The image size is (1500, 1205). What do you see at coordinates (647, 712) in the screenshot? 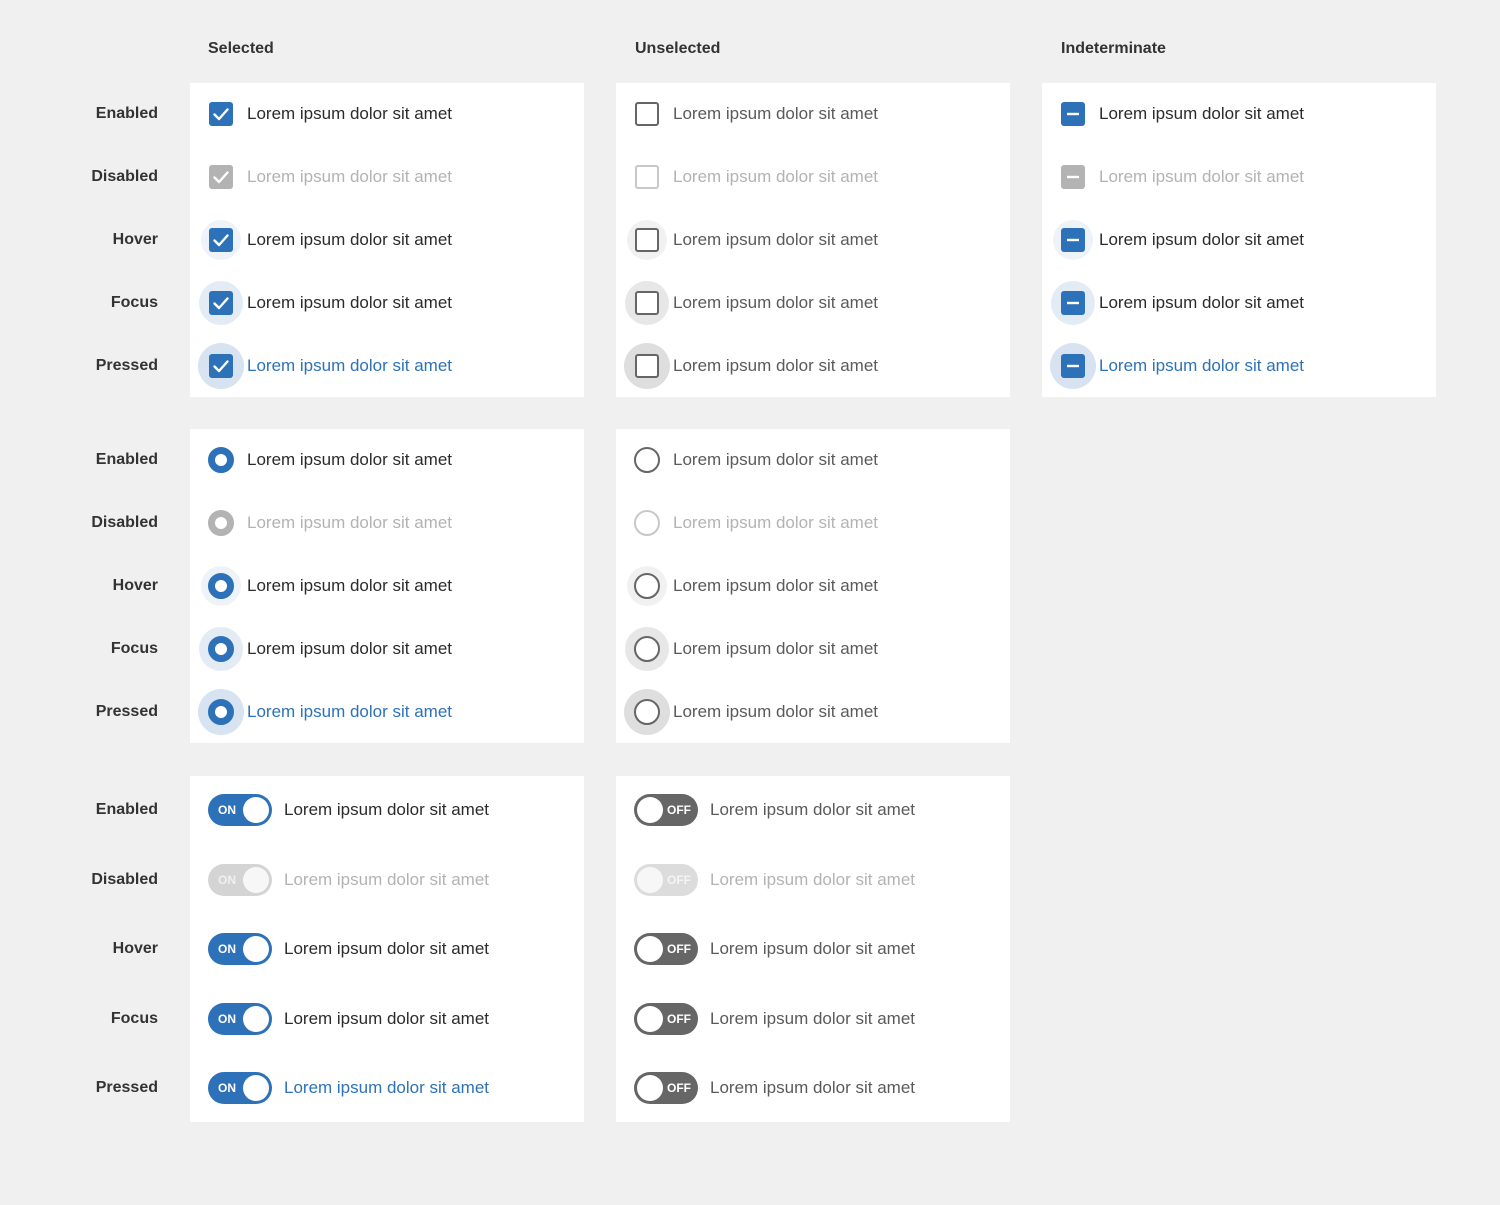
I see `radio-unselected-pressed` at bounding box center [647, 712].